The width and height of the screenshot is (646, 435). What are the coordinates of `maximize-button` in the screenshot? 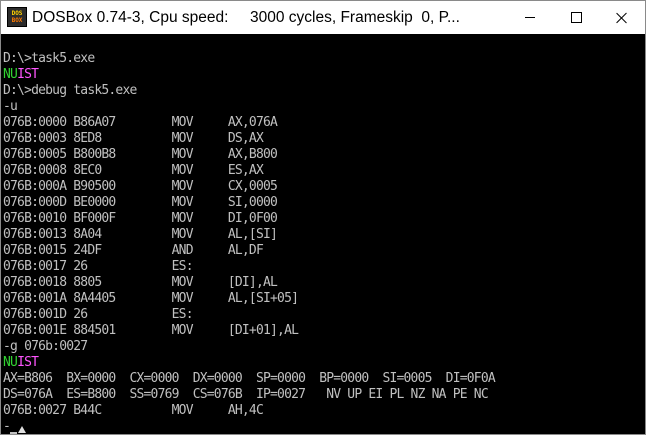 It's located at (576, 17).